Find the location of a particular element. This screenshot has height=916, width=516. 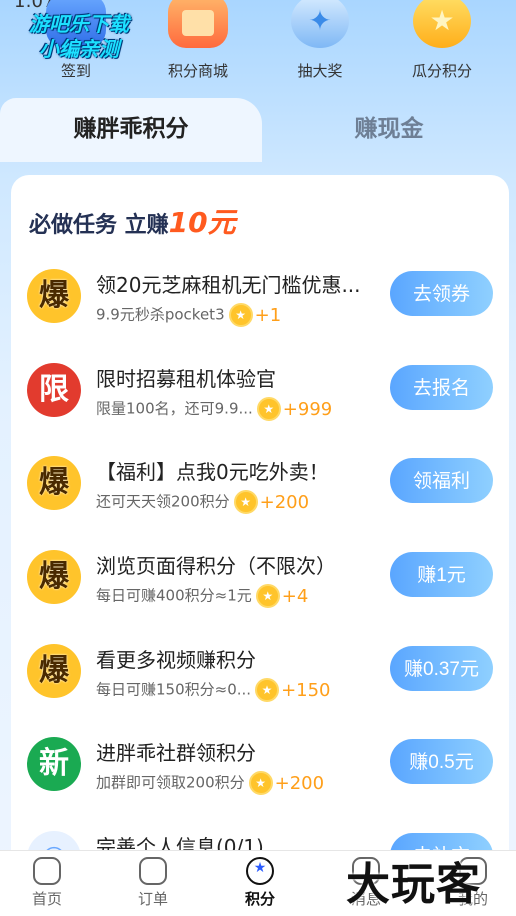

nav-home: 首页 is located at coordinates (47, 883).